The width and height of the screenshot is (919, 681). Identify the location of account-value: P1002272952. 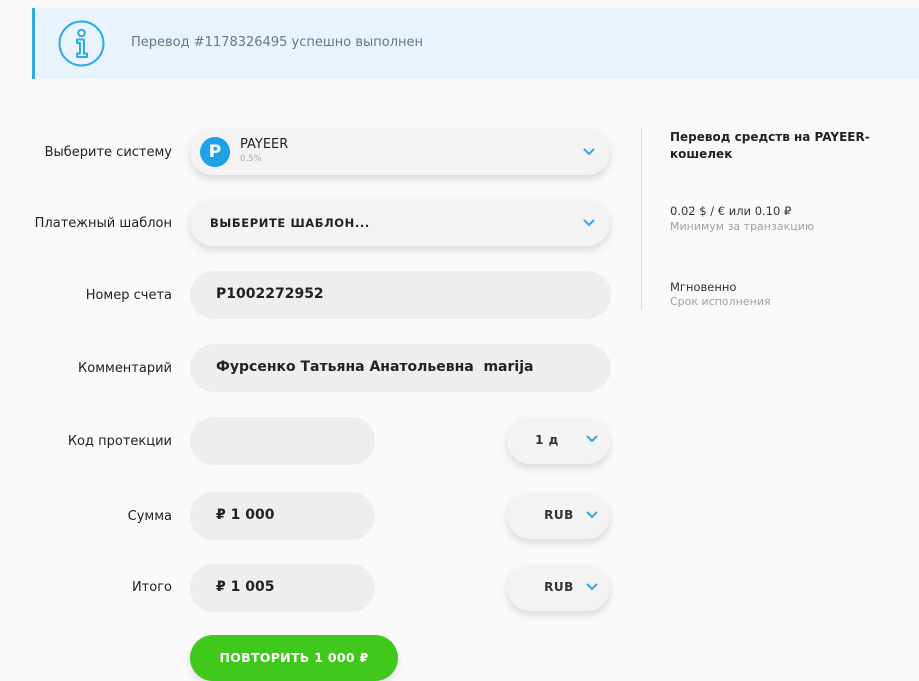
(270, 294).